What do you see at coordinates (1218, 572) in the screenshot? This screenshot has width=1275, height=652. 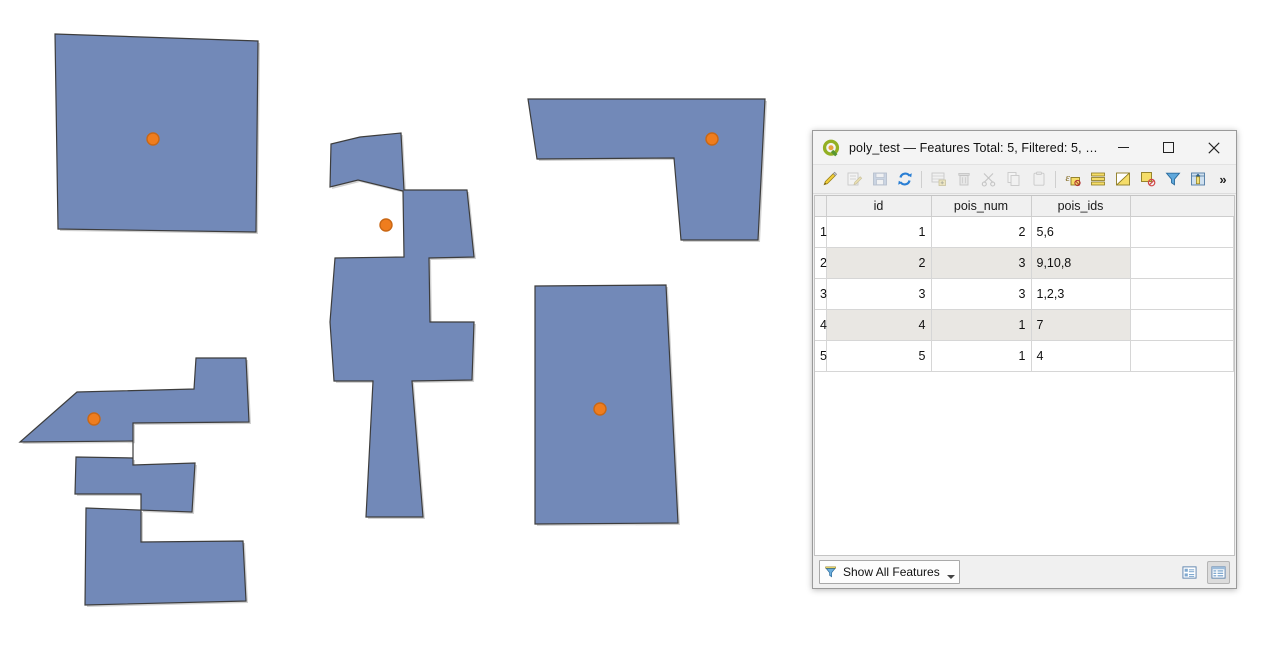 I see `table-view-icon` at bounding box center [1218, 572].